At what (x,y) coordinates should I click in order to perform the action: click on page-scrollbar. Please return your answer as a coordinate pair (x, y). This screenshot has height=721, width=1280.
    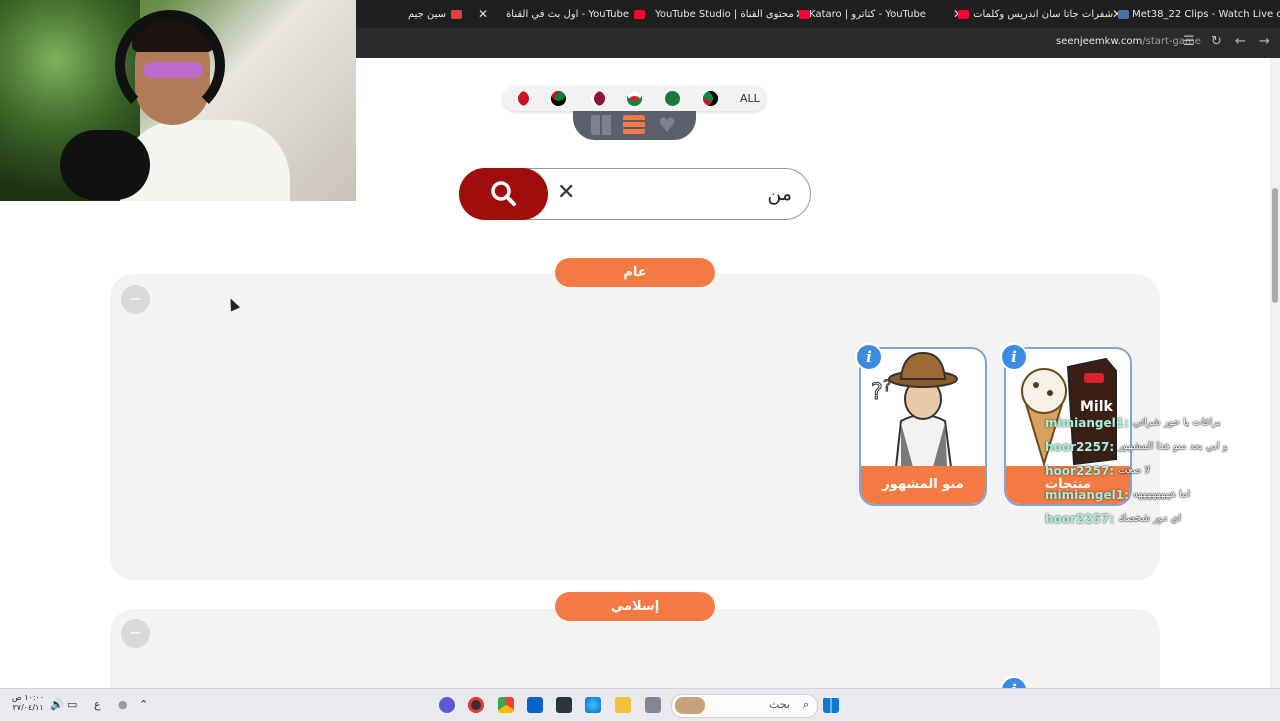
    Looking at the image, I should click on (1275, 373).